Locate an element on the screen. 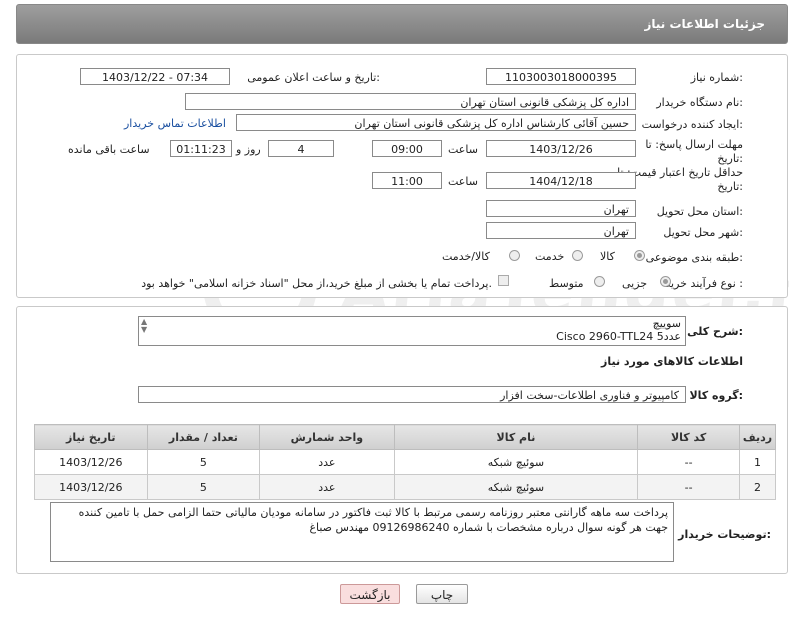 This screenshot has width=789, height=620. need-number-field: 1103003018000395 is located at coordinates (561, 76).